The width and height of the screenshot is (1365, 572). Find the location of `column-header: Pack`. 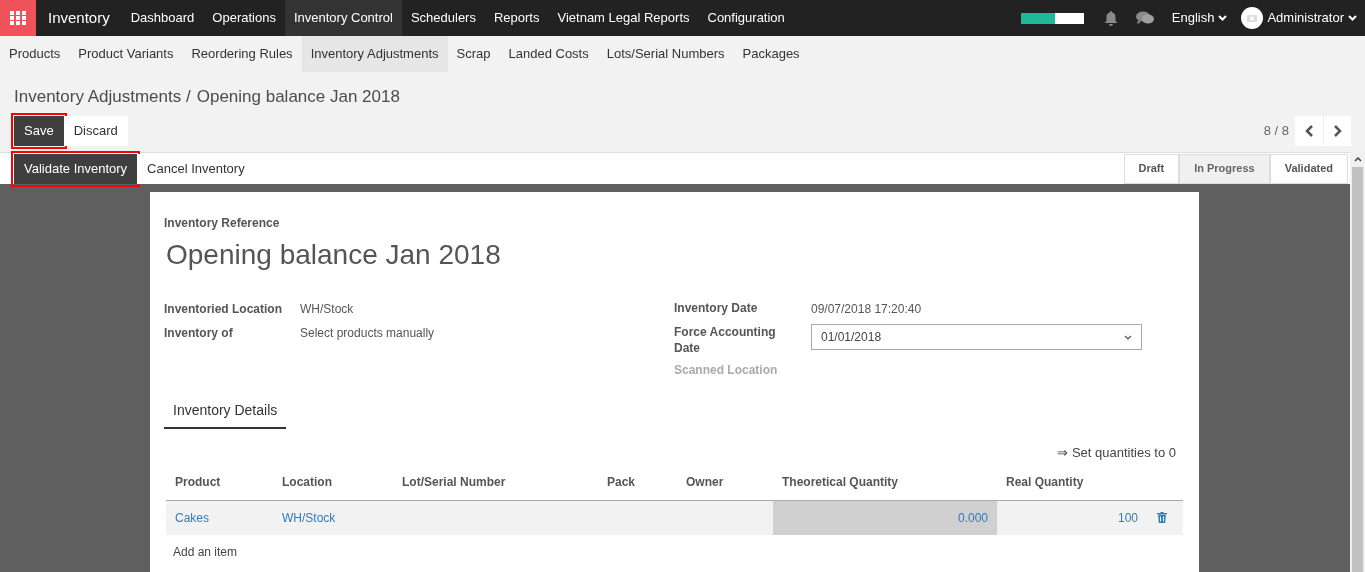

column-header: Pack is located at coordinates (621, 482).